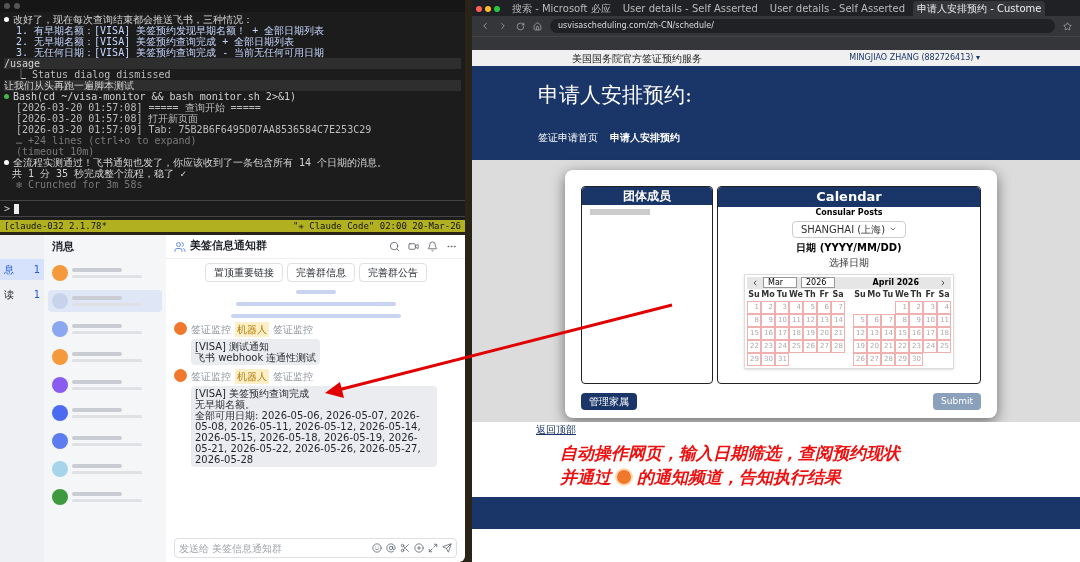  Describe the element at coordinates (645, 137) in the screenshot. I see `breadcrumb-link: 申请人安排预约` at that location.